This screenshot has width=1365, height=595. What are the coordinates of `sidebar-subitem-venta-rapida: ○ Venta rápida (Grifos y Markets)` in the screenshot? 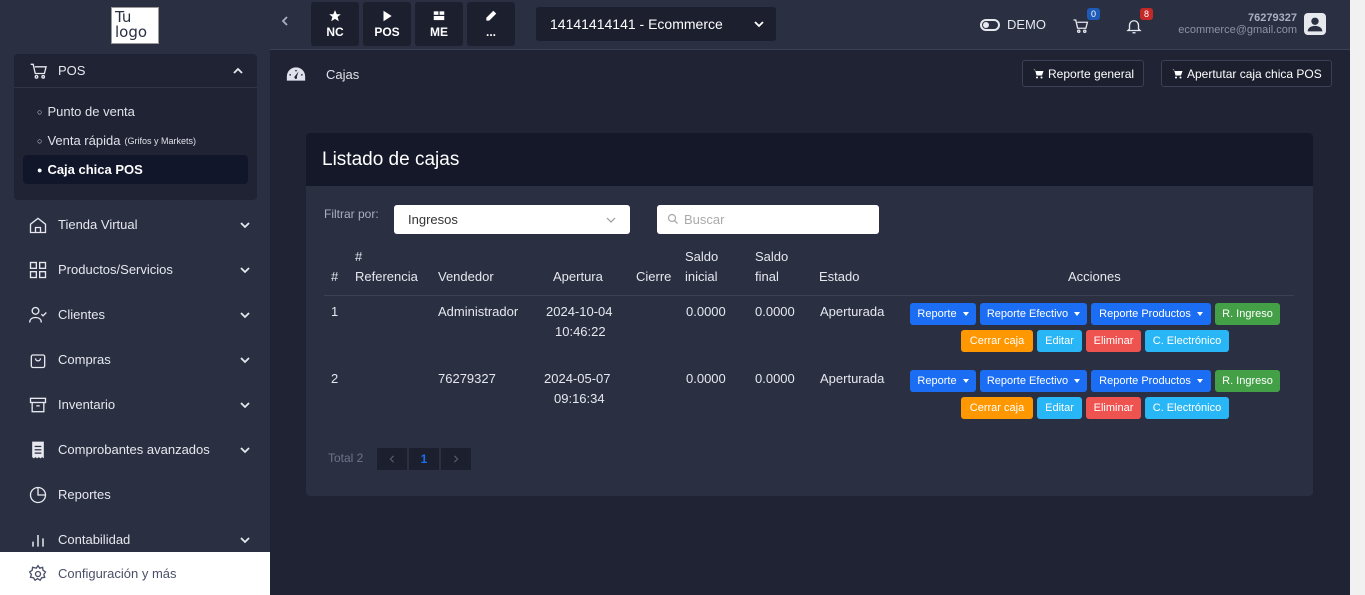 It's located at (135, 140).